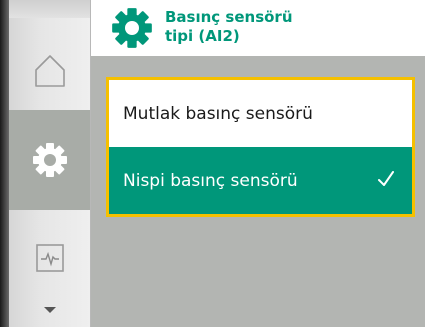  What do you see at coordinates (218, 113) in the screenshot?
I see `option-label: Mutlak basınç sensörü` at bounding box center [218, 113].